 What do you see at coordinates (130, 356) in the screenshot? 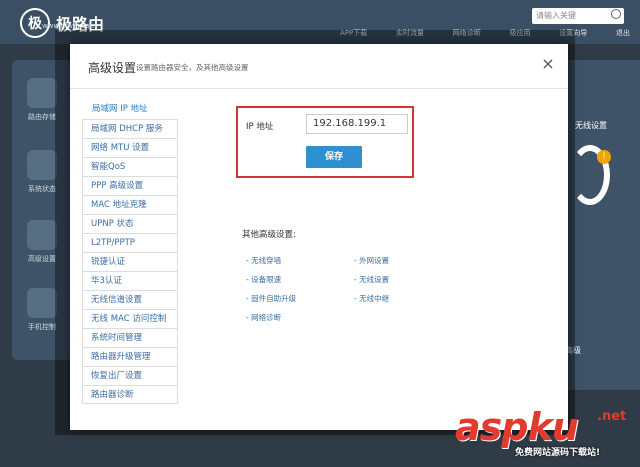
I see `menu-firmware-upgrade: 路由器升级管理` at bounding box center [130, 356].